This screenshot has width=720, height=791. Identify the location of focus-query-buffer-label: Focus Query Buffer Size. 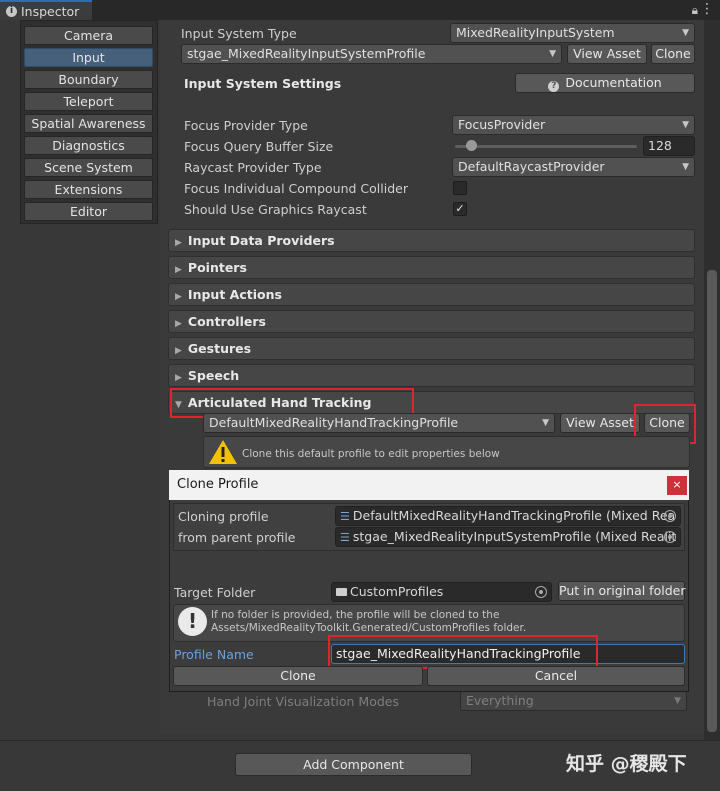
(259, 146).